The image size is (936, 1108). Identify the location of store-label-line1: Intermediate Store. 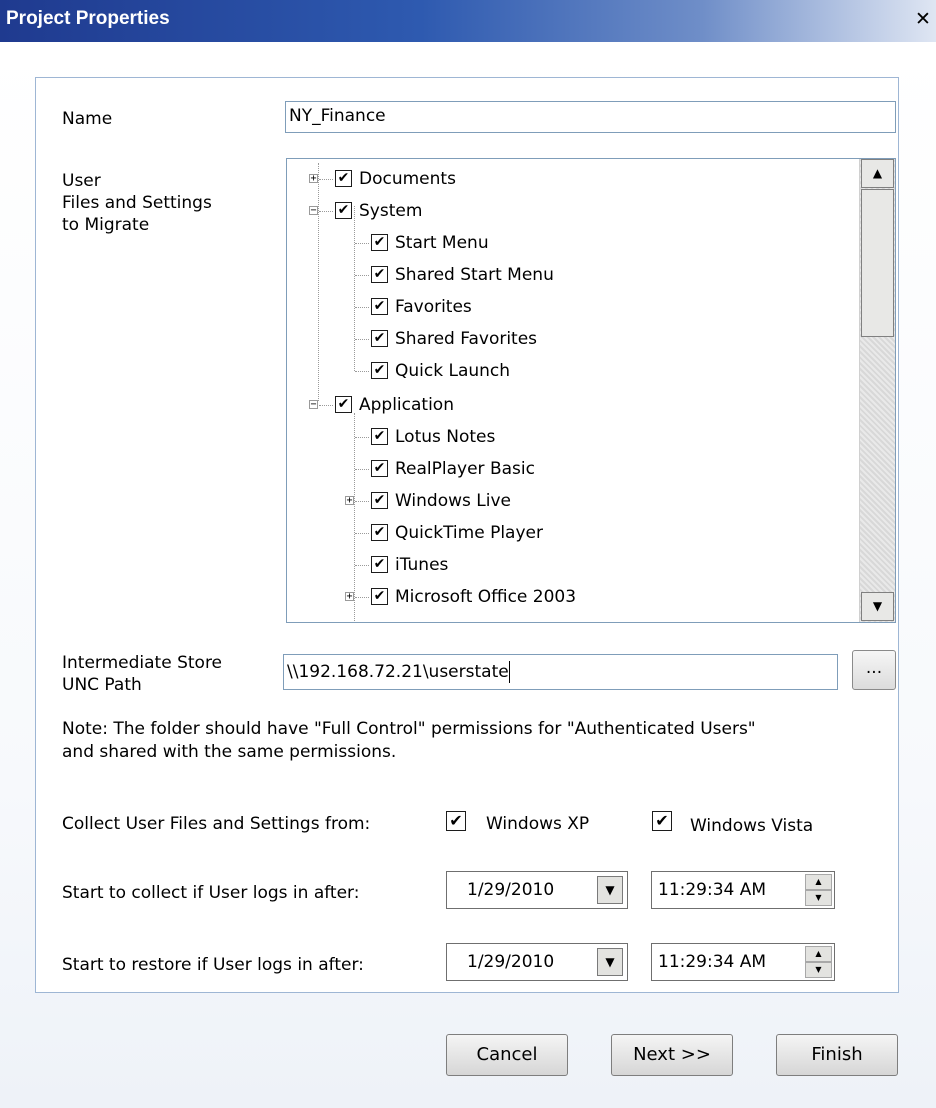
(142, 663).